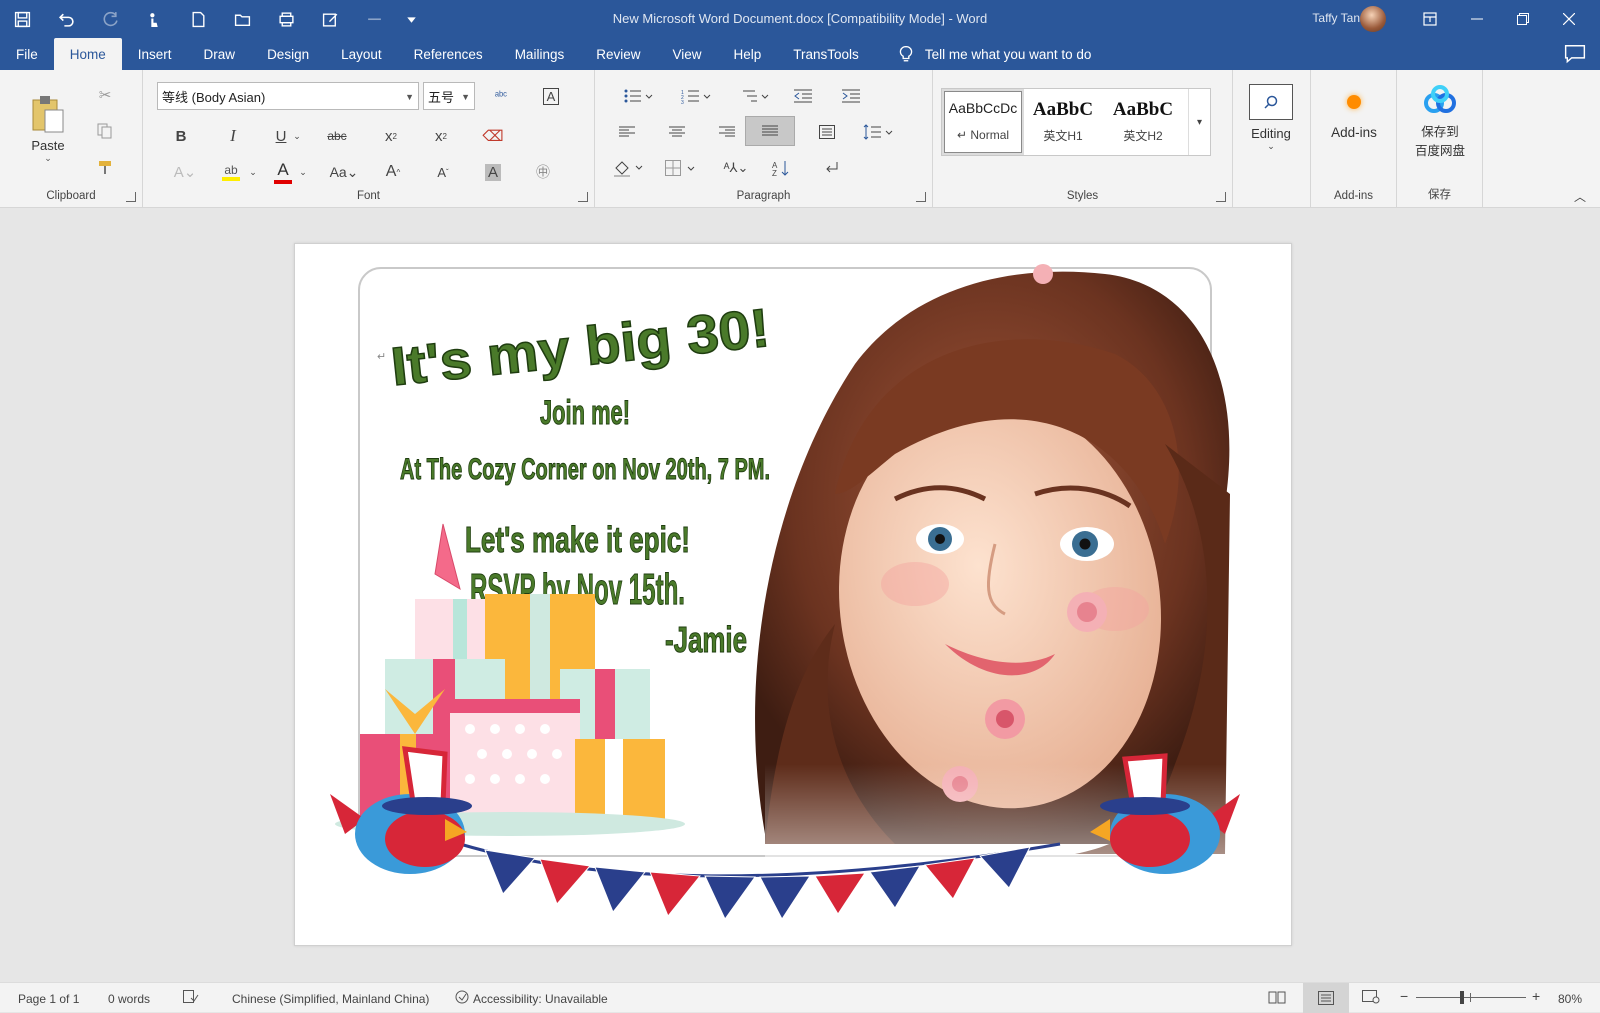  Describe the element at coordinates (110, 19) in the screenshot. I see `redo-icon` at that location.